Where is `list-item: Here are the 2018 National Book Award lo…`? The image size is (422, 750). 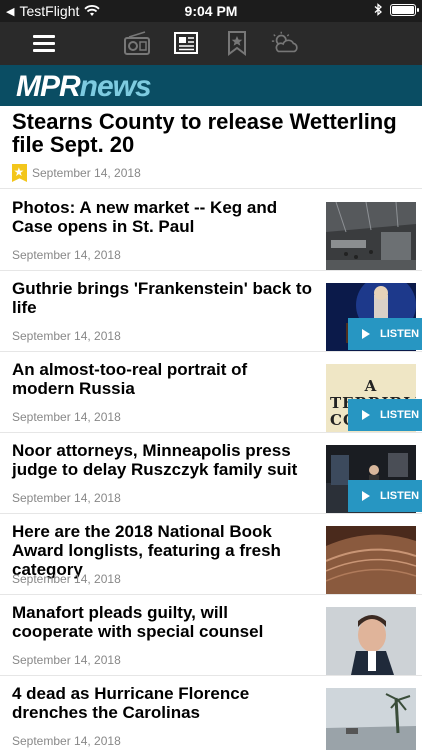 list-item: Here are the 2018 National Book Award lo… is located at coordinates (211, 554).